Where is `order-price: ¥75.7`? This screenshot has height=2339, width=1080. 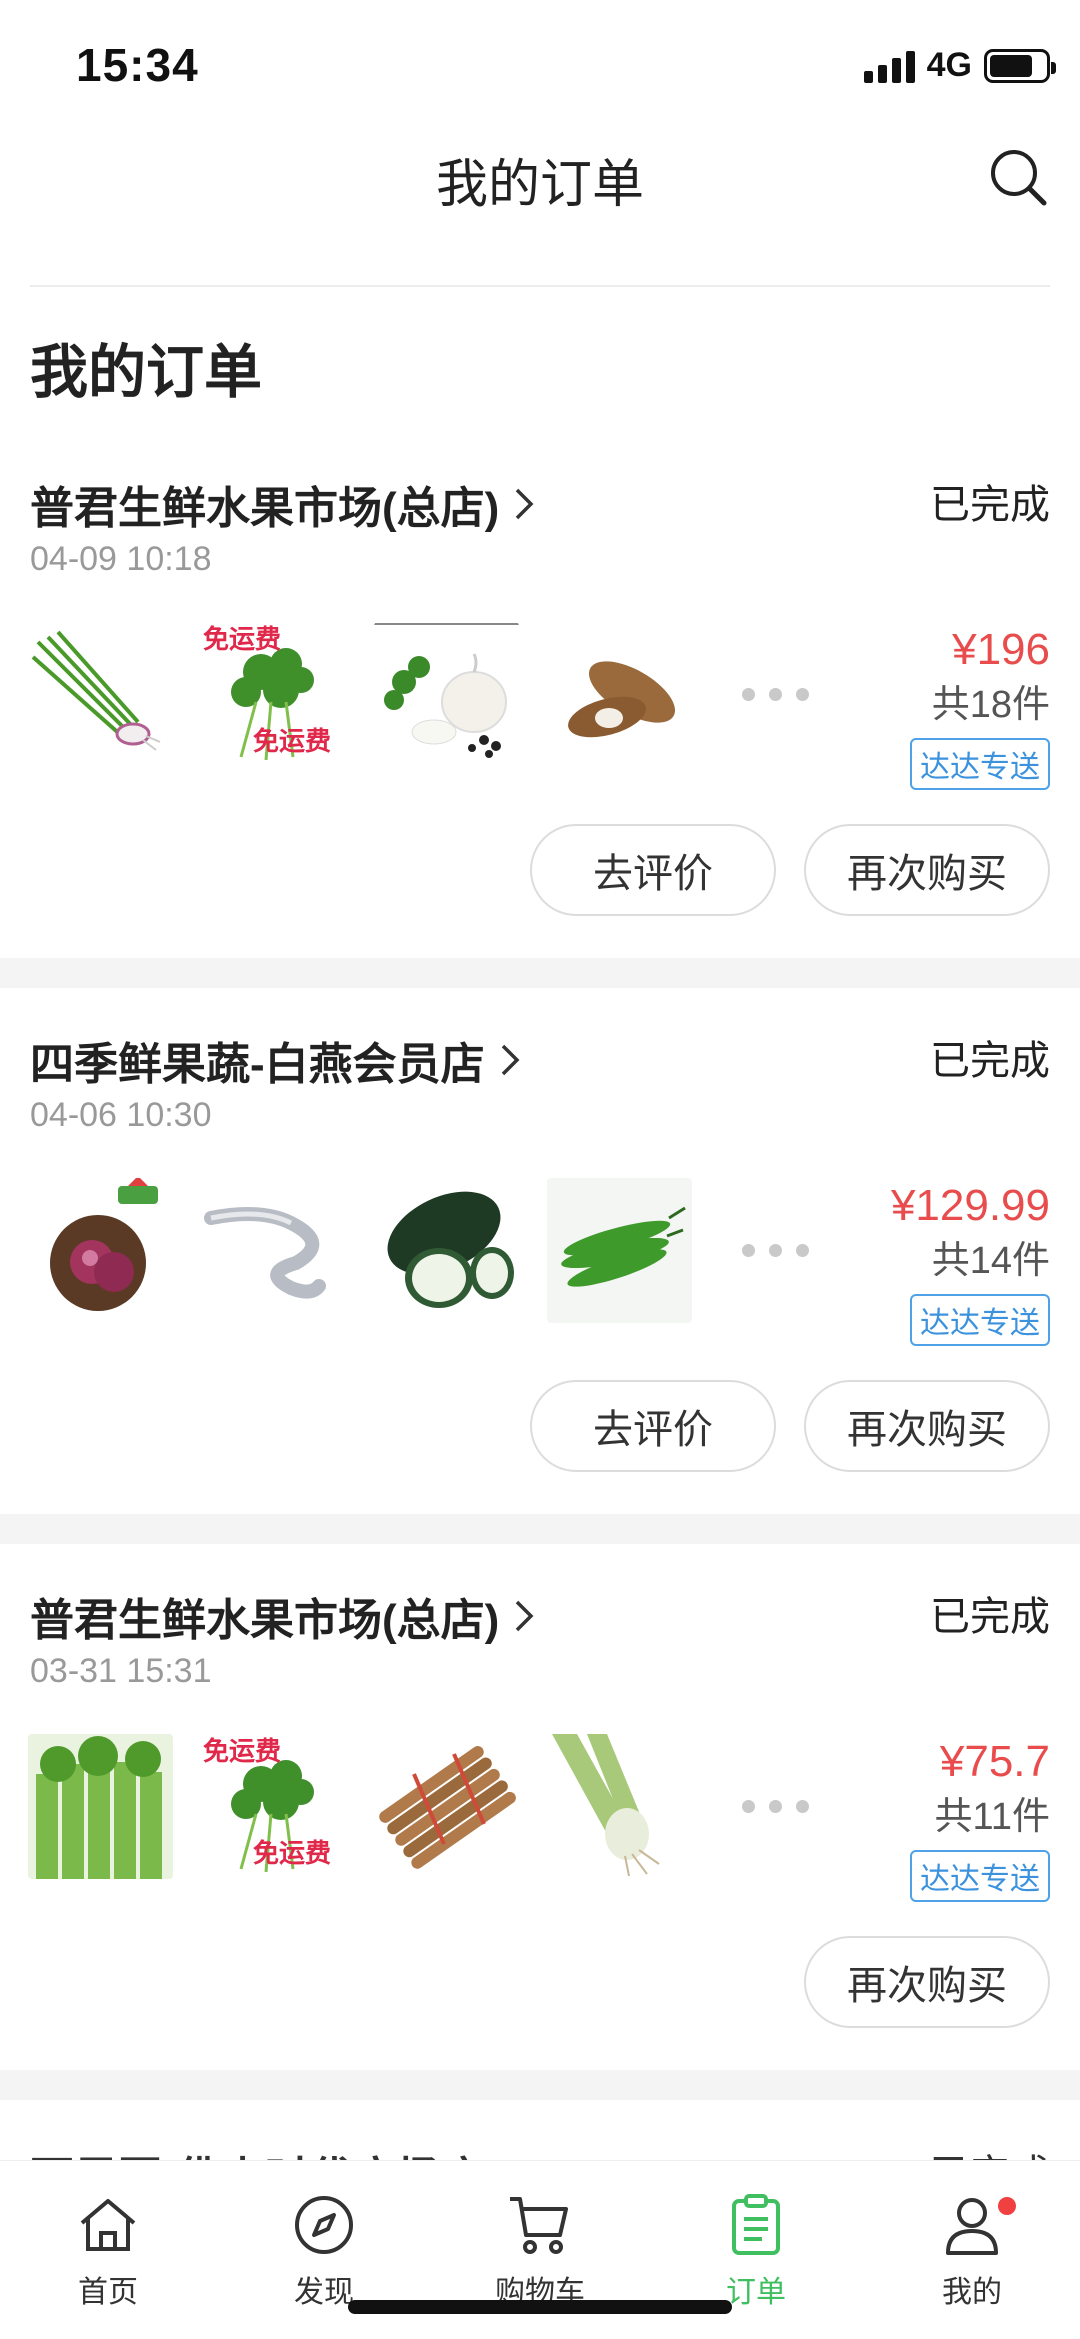 order-price: ¥75.7 is located at coordinates (994, 1761).